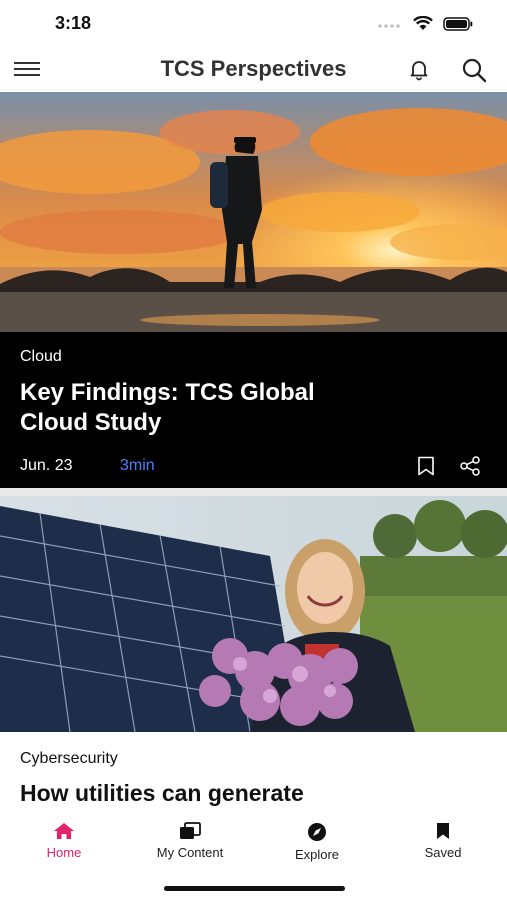  I want to click on article-title: Key Findings: TCS Global Cloud Study, so click(200, 408).